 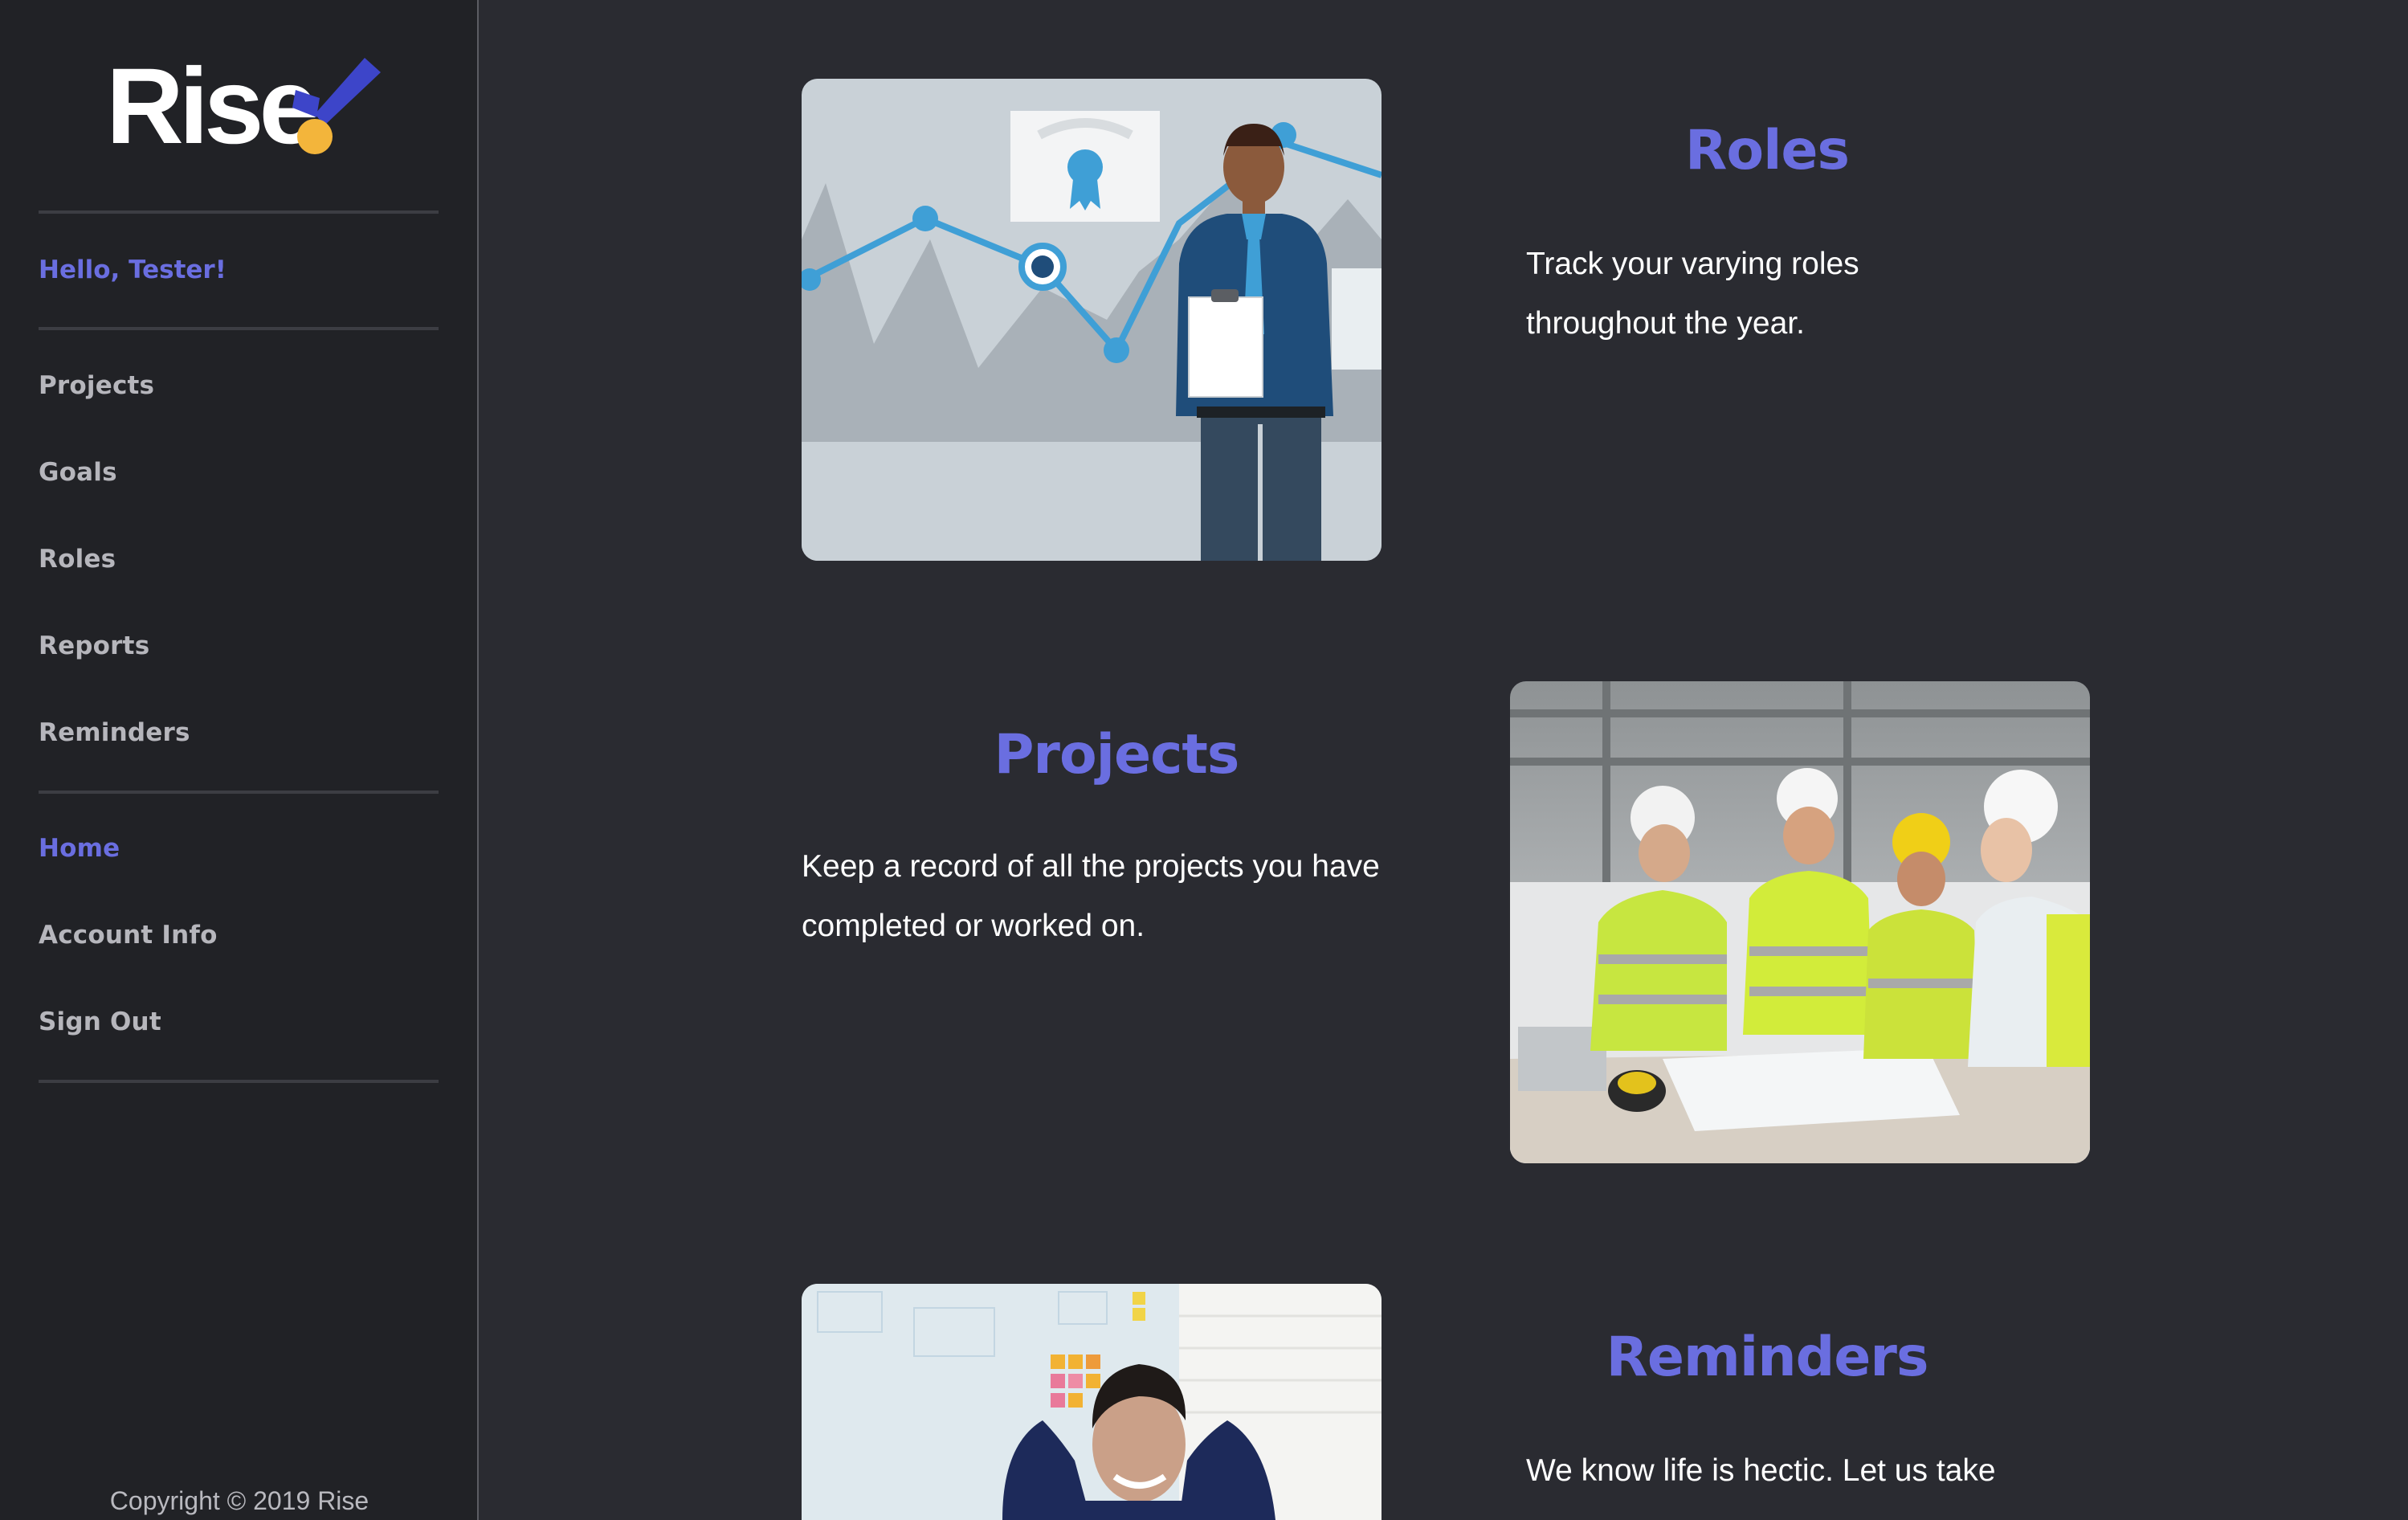 What do you see at coordinates (1768, 150) in the screenshot?
I see `feature-title-roles: Roles` at bounding box center [1768, 150].